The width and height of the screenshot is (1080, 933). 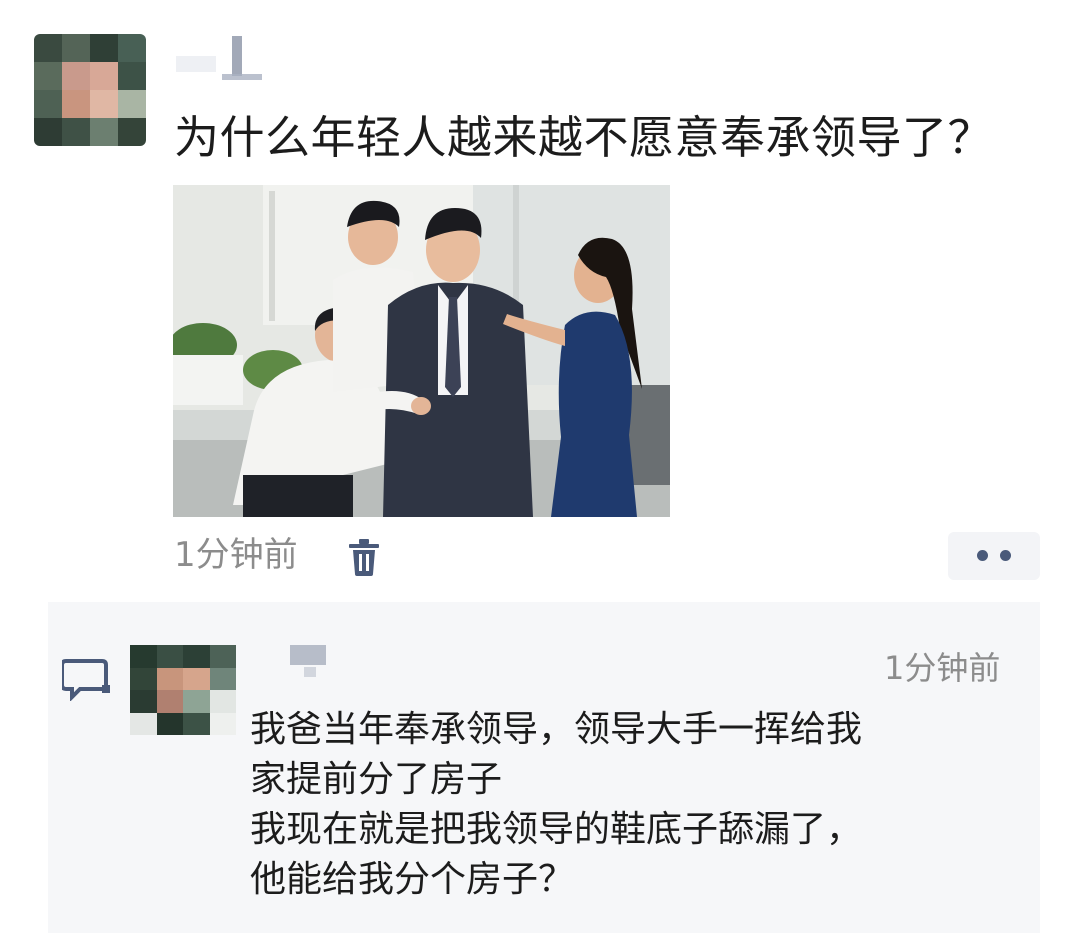 What do you see at coordinates (364, 557) in the screenshot?
I see `trash-icon` at bounding box center [364, 557].